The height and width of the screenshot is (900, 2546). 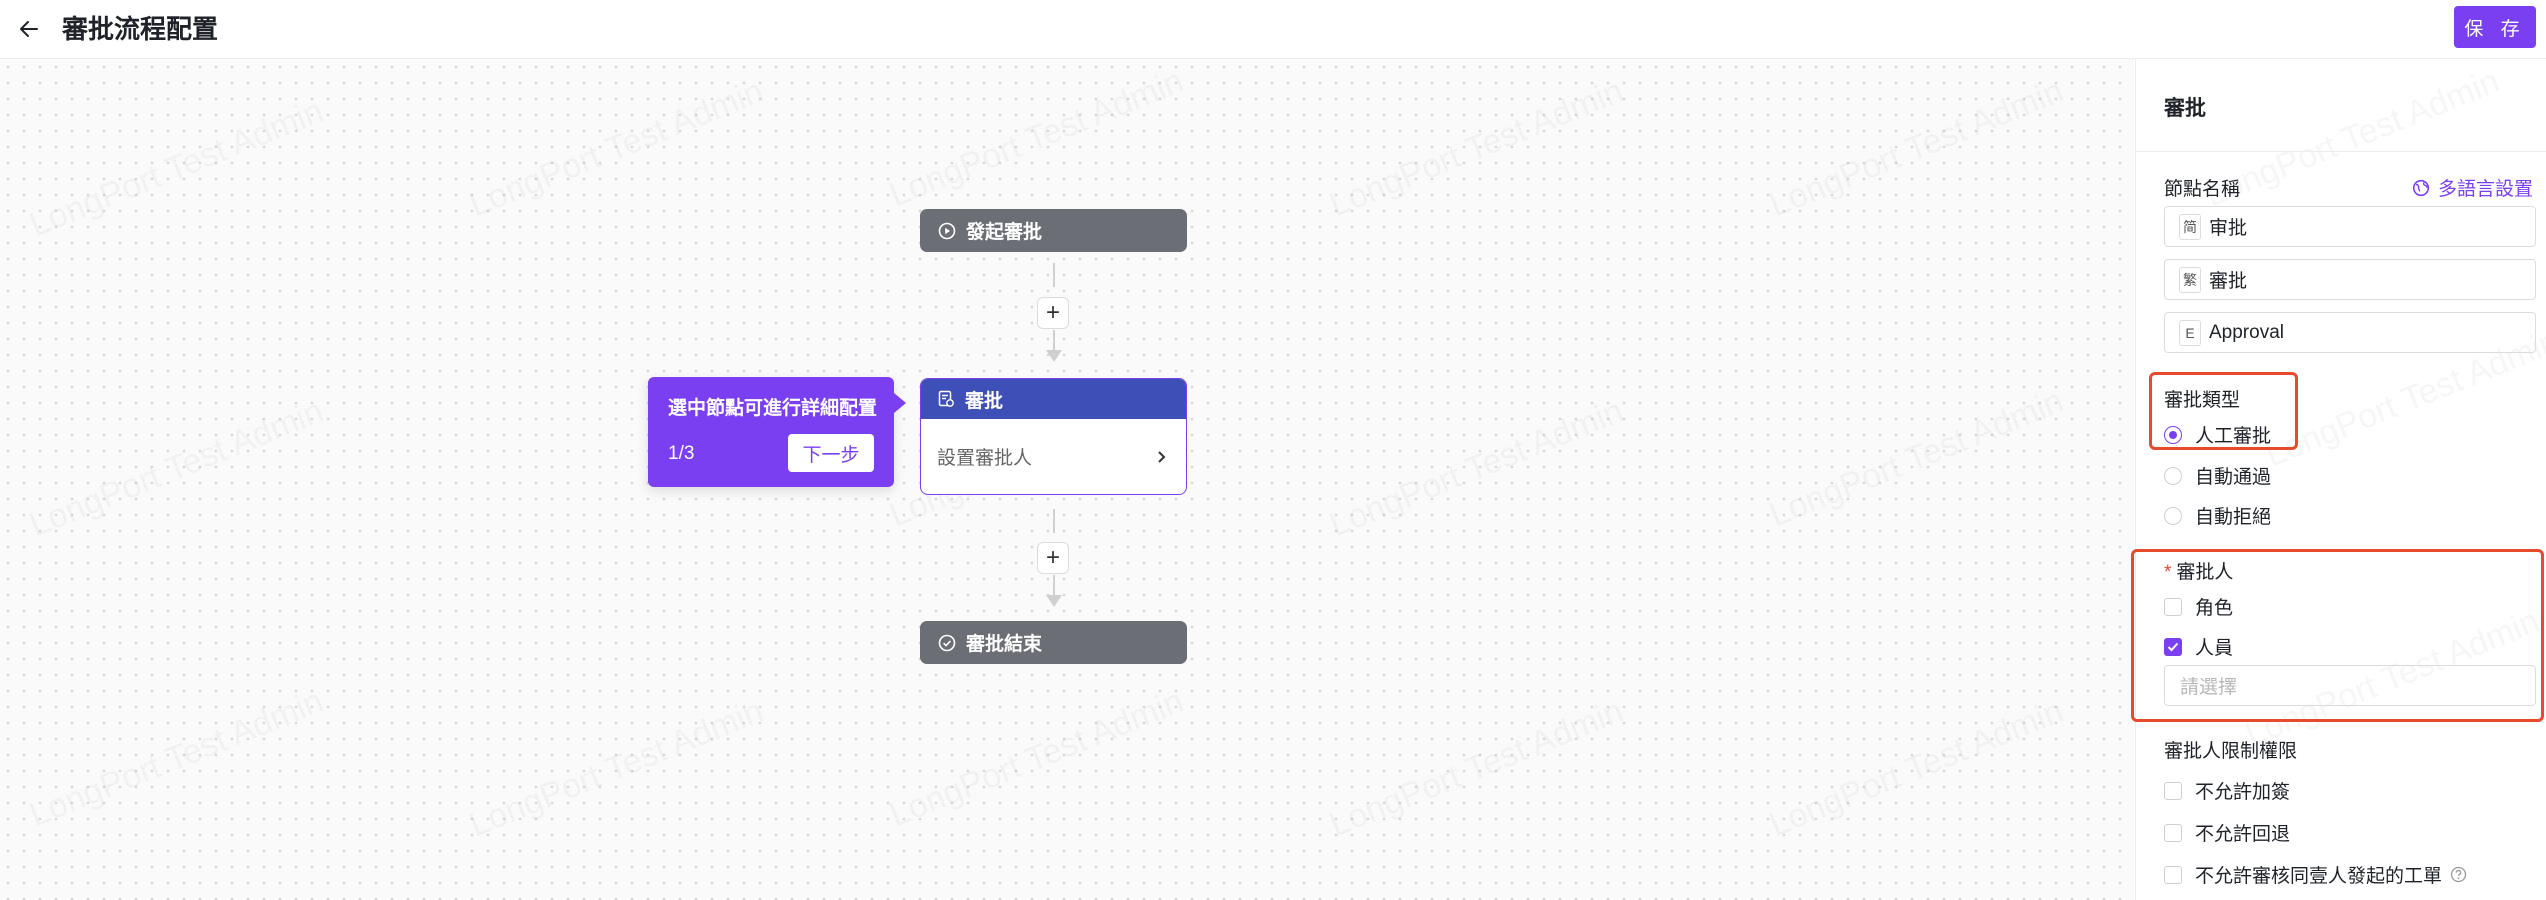 I want to click on radio-manual-approval: 人工審批, so click(x=2217, y=434).